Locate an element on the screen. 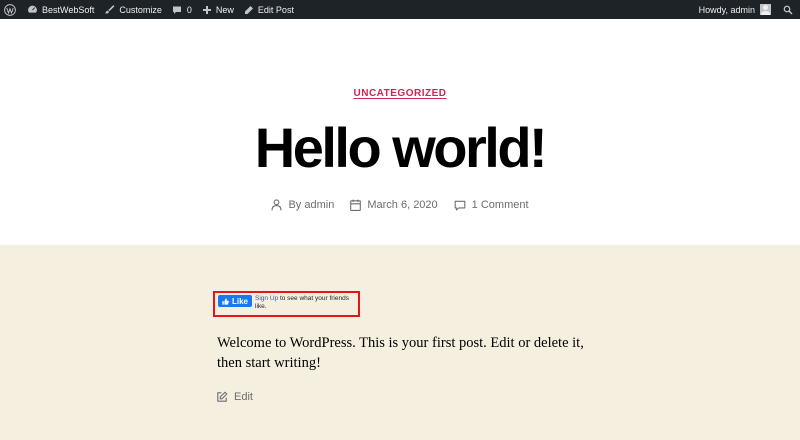  post-meta: By admin March 6, 2020 1 Comment is located at coordinates (400, 205).